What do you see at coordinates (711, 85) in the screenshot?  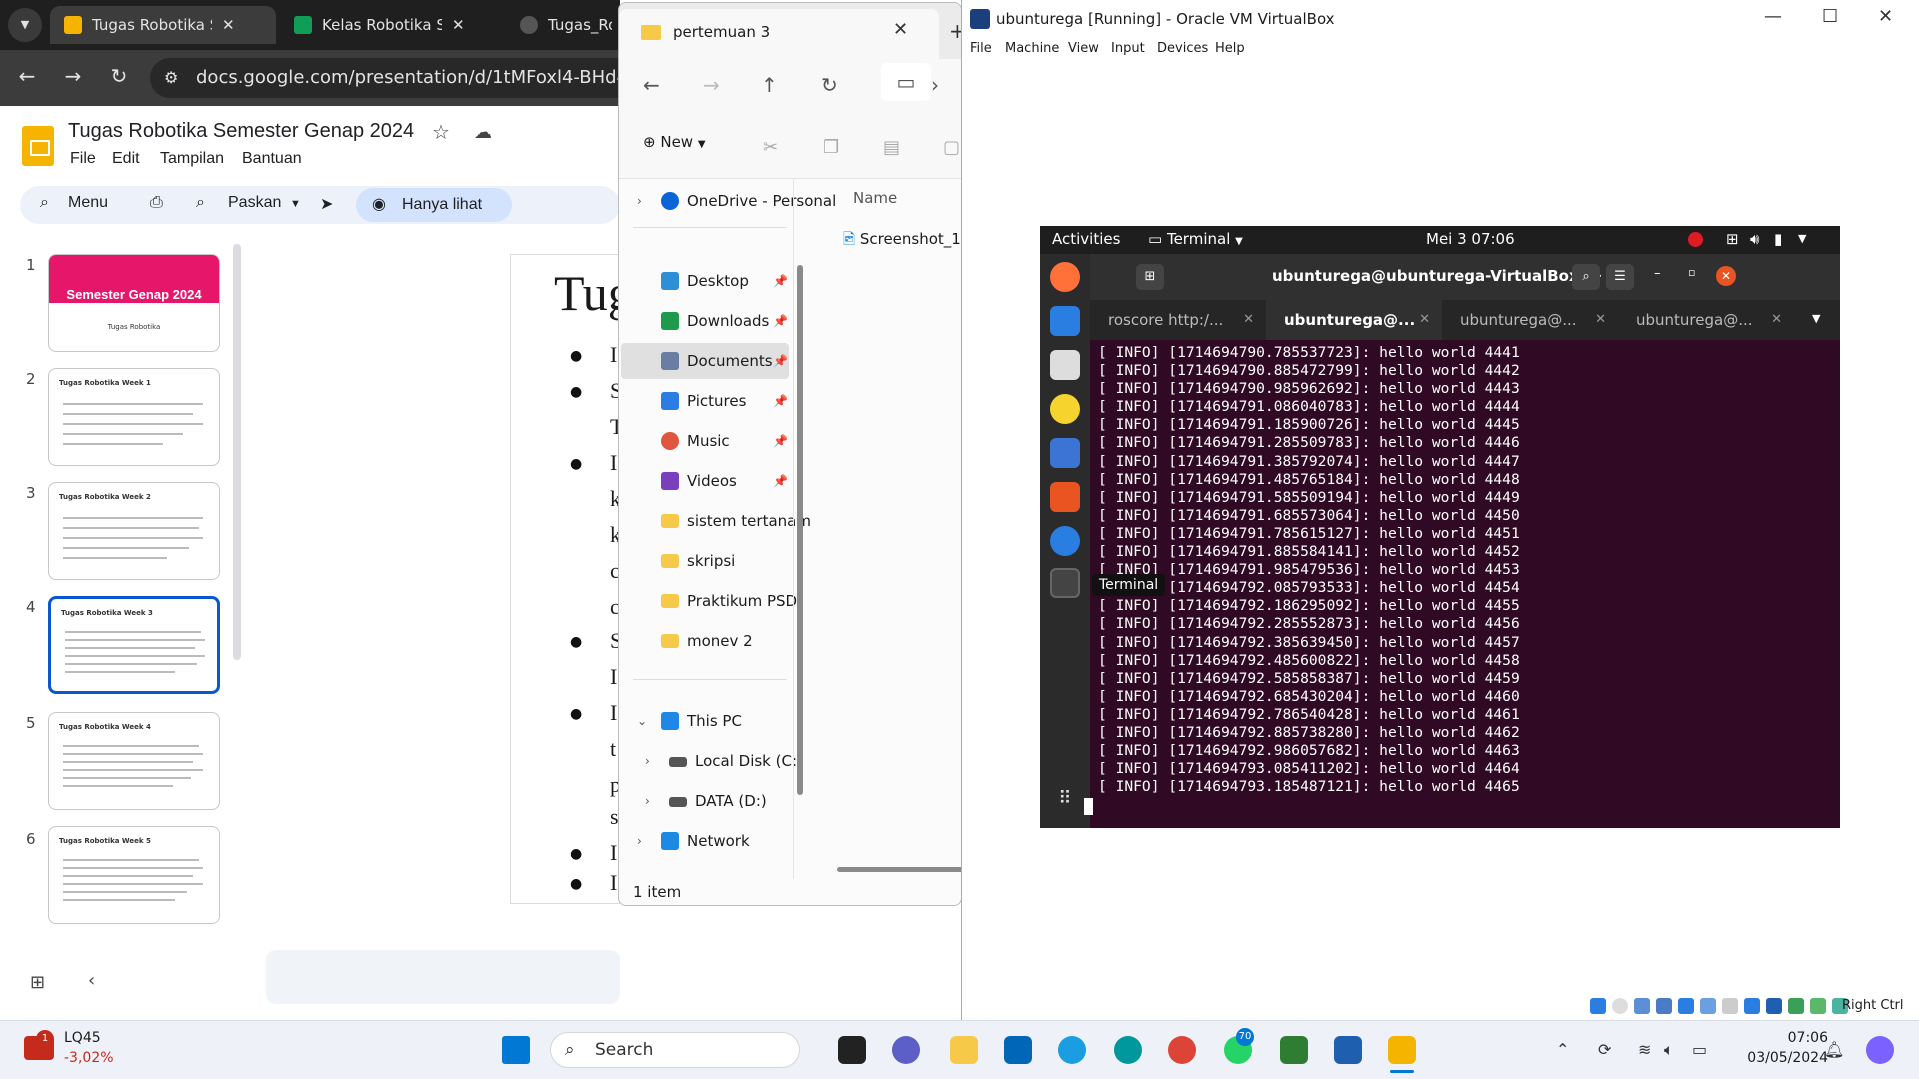 I see `forward-icon: →` at bounding box center [711, 85].